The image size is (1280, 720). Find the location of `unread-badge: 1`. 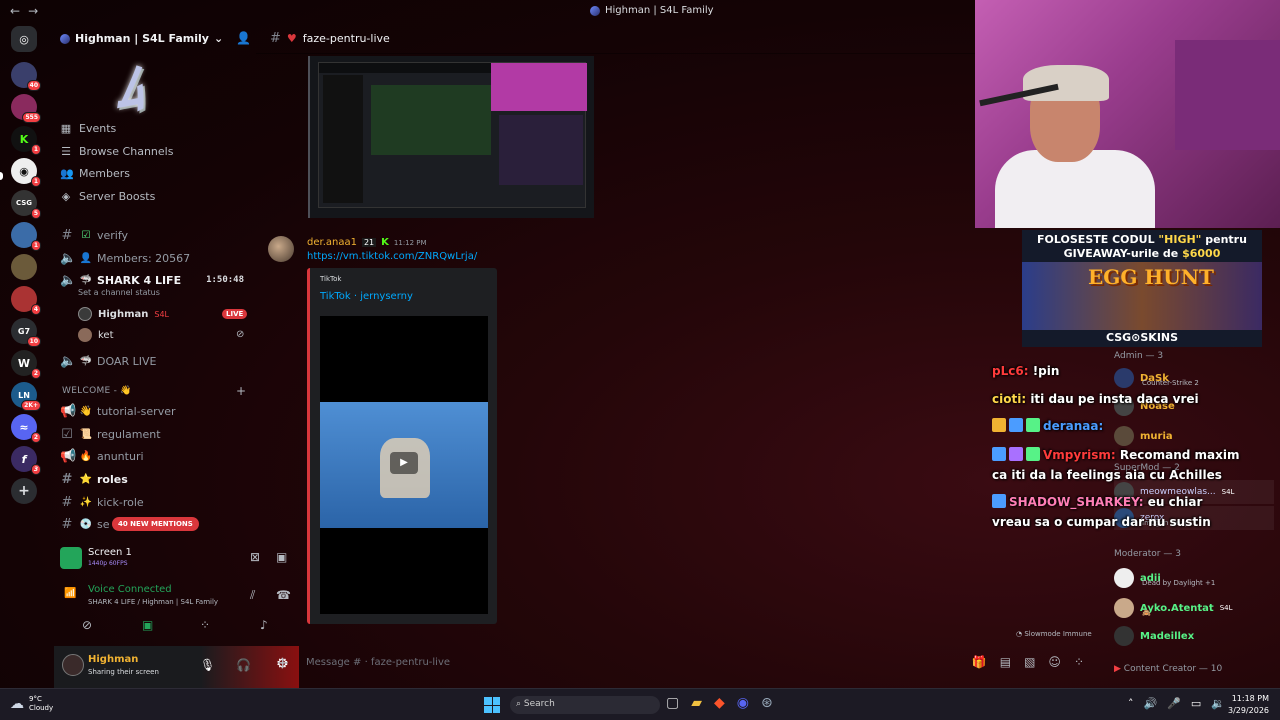

unread-badge: 1 is located at coordinates (35, 181).